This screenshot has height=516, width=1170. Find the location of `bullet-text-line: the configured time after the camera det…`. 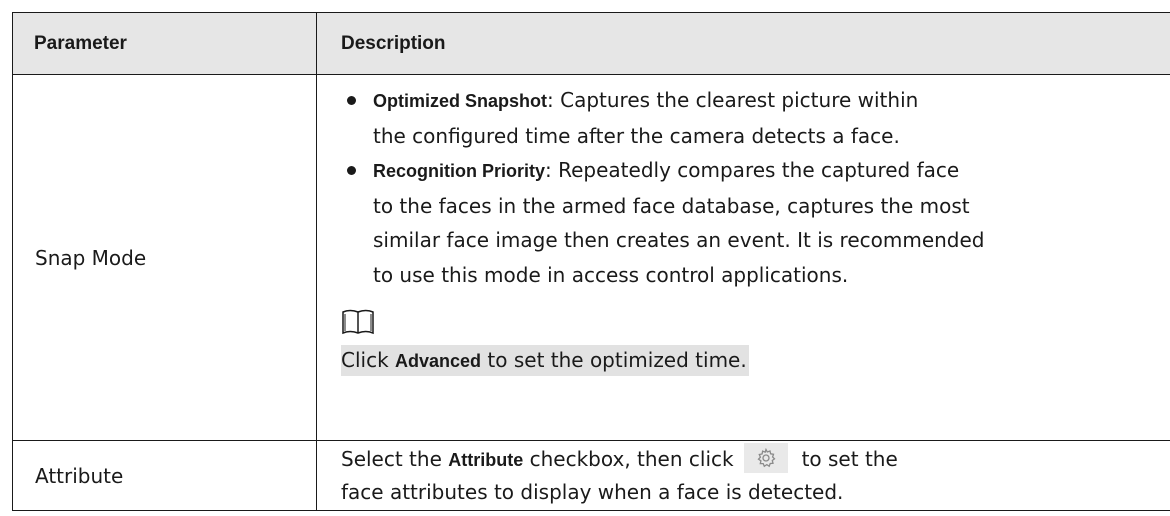

bullet-text-line: the configured time after the camera det… is located at coordinates (636, 135).